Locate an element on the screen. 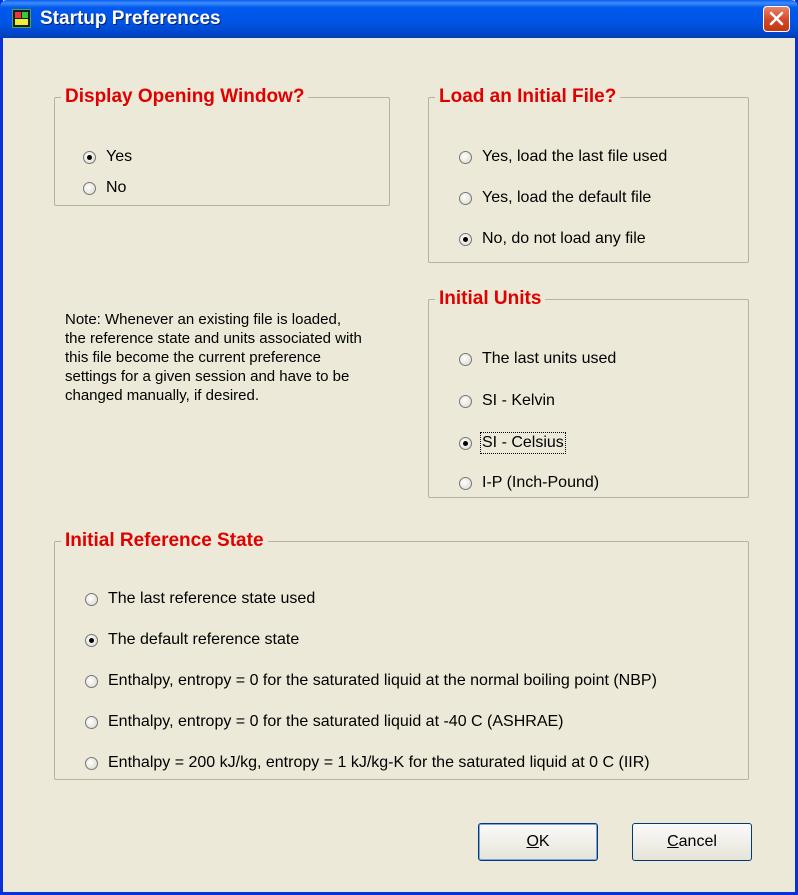 The height and width of the screenshot is (895, 798). radio-units-si-celsius: SI - Celsius is located at coordinates (512, 443).